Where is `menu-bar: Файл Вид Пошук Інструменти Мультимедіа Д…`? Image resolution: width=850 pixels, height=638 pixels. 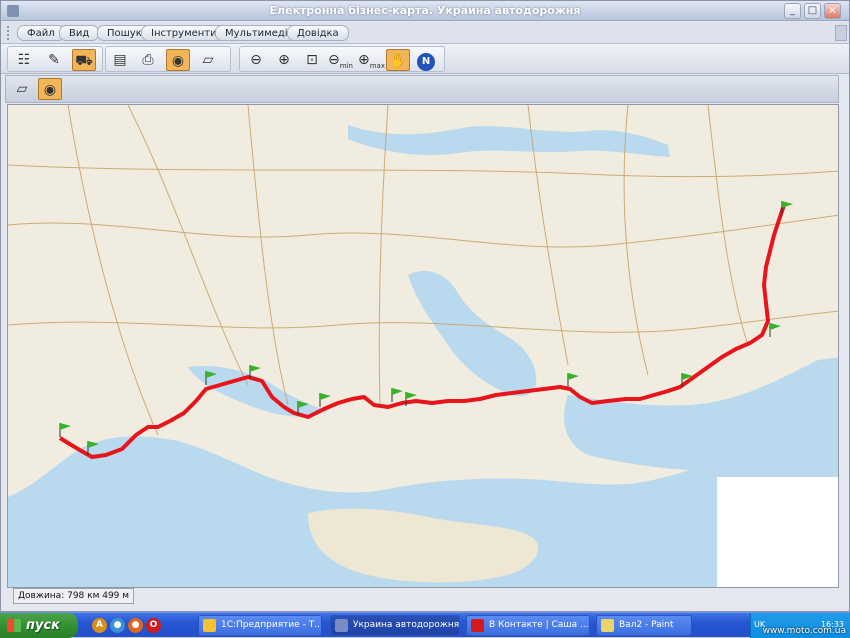 menu-bar: Файл Вид Пошук Інструменти Мультимедіа Д… is located at coordinates (425, 33).